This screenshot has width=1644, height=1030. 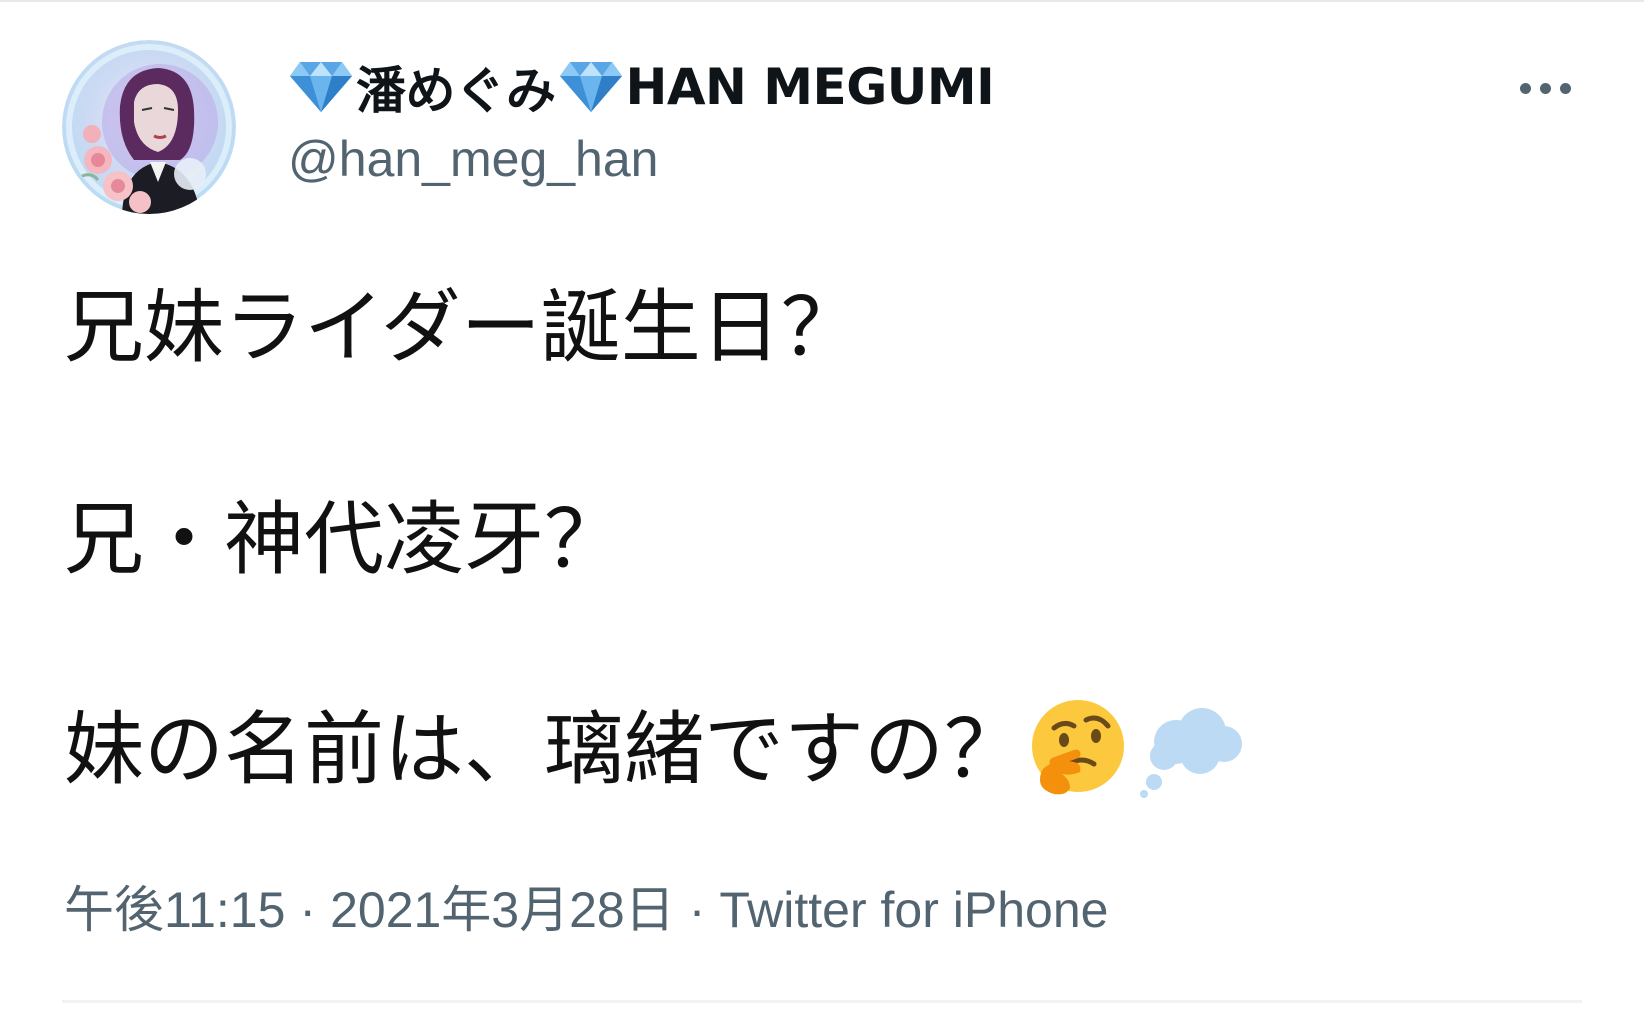 What do you see at coordinates (822, 1001) in the screenshot?
I see `divider` at bounding box center [822, 1001].